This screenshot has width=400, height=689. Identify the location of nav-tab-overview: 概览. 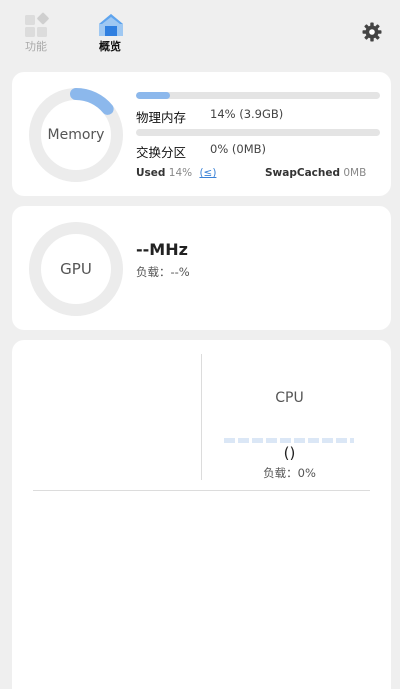
(110, 33).